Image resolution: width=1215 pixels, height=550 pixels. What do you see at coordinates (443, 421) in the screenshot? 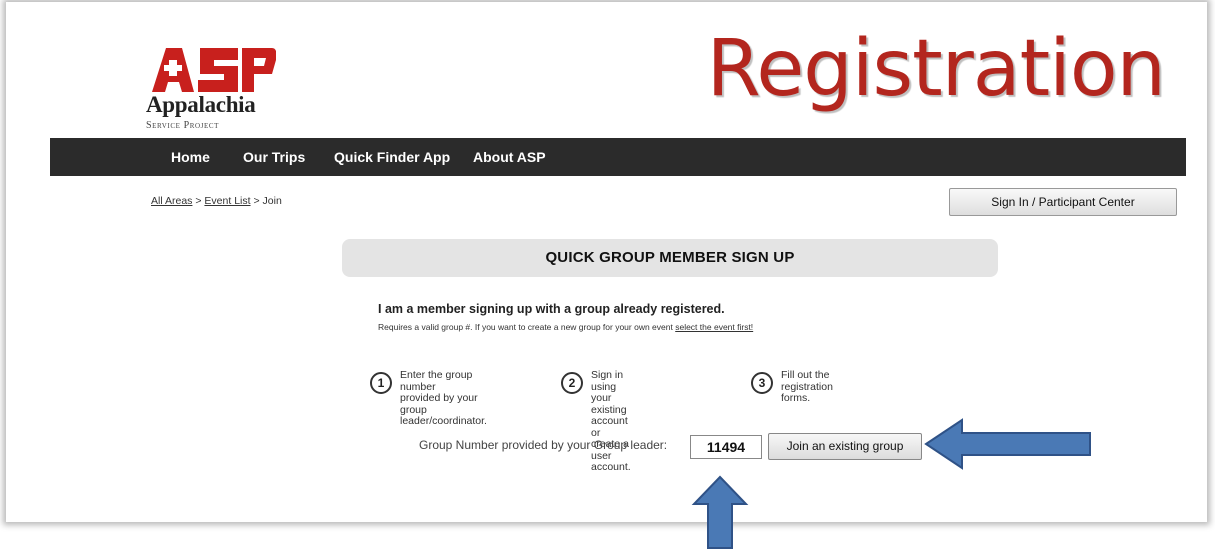
I see `step-text-line: leader/coordinator.` at bounding box center [443, 421].